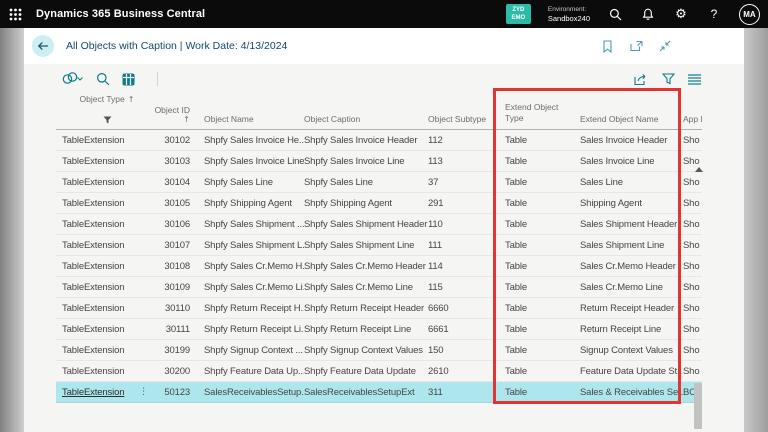  Describe the element at coordinates (107, 120) in the screenshot. I see `column-filter-icon` at that location.